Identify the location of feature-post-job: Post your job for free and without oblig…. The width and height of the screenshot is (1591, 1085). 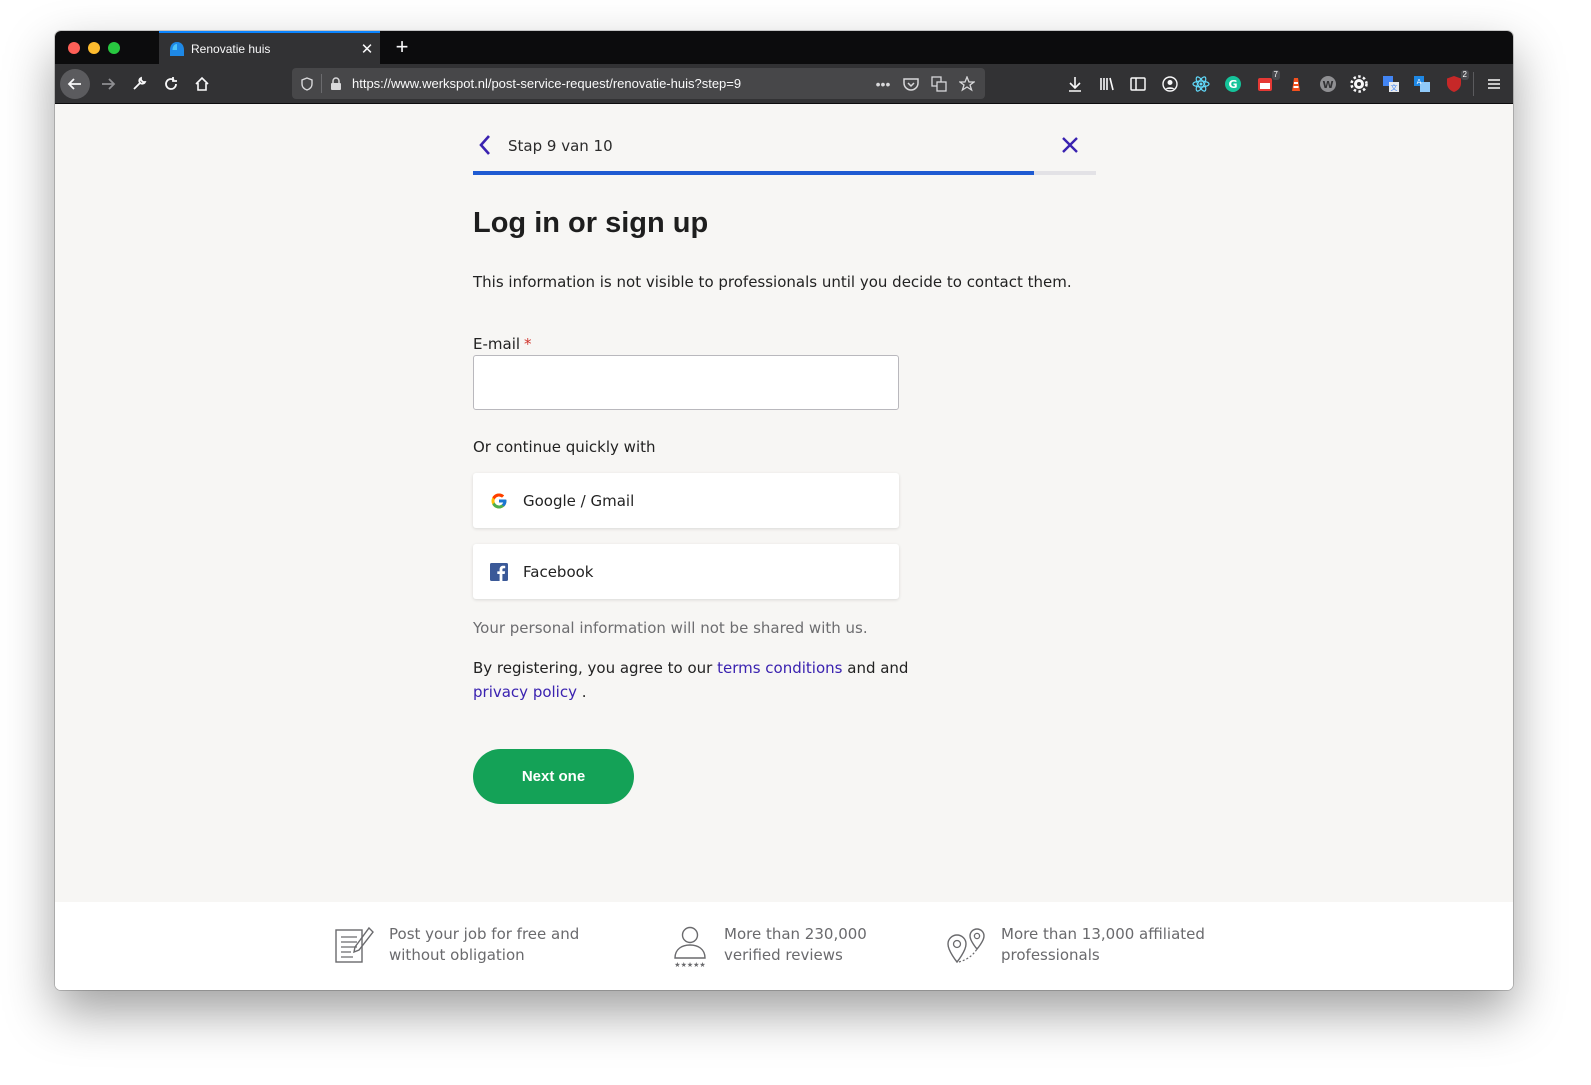
(456, 946).